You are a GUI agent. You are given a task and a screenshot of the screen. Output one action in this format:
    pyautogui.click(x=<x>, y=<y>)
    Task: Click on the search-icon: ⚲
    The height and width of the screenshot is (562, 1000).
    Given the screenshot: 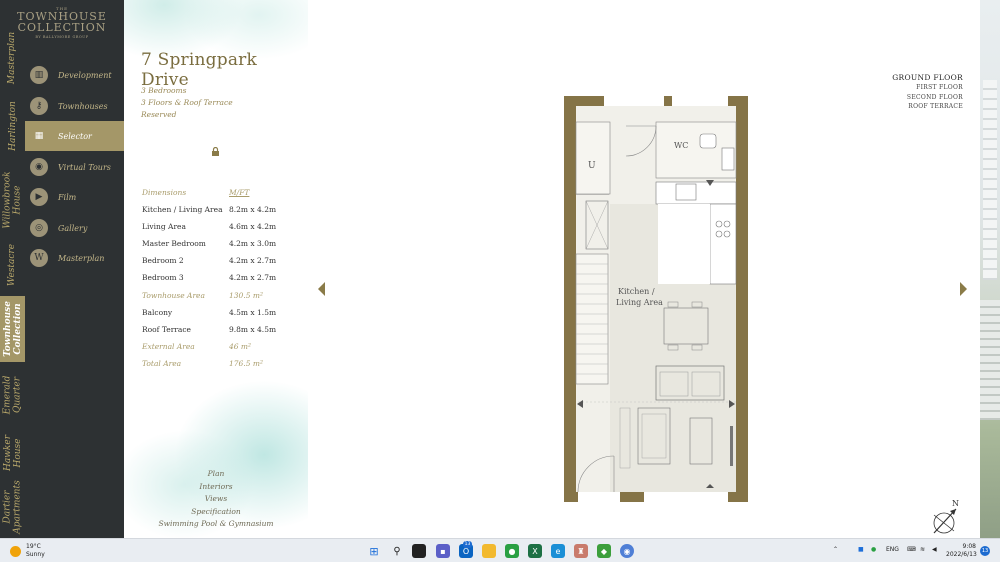 What is the action you would take?
    pyautogui.click(x=397, y=551)
    